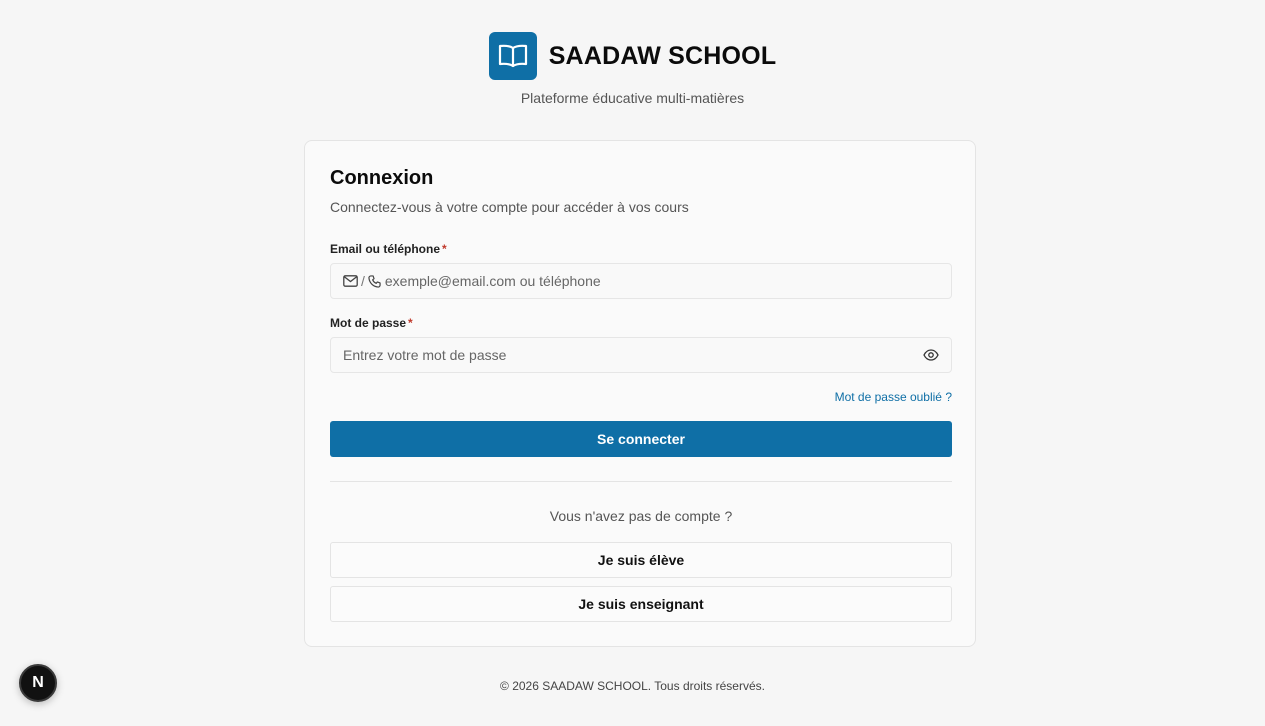 This screenshot has width=1265, height=726. What do you see at coordinates (641, 560) in the screenshot?
I see `student-signup-button: Je suis élève` at bounding box center [641, 560].